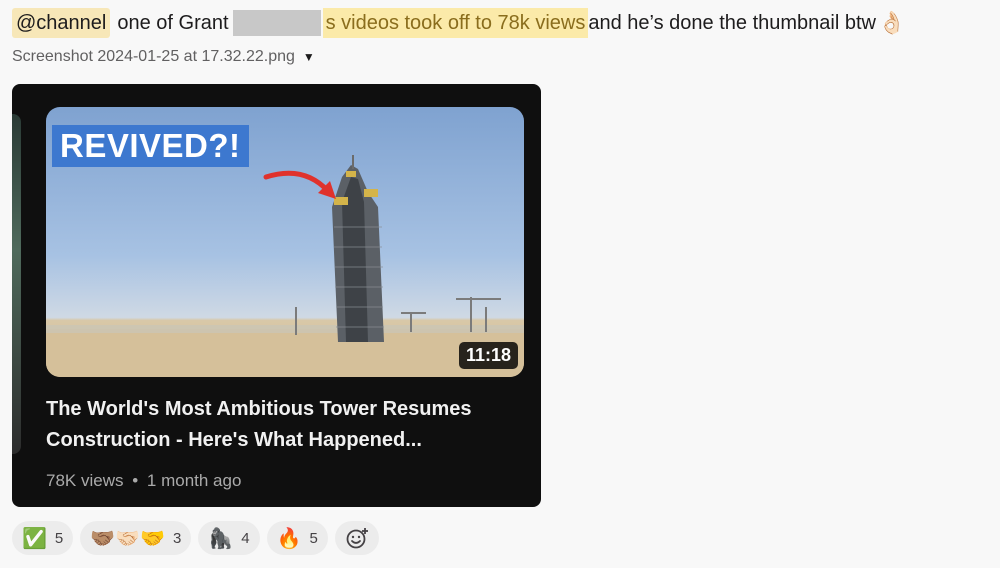 Image resolution: width=1000 pixels, height=568 pixels. Describe the element at coordinates (488, 355) in the screenshot. I see `video-duration: 11:18` at that location.